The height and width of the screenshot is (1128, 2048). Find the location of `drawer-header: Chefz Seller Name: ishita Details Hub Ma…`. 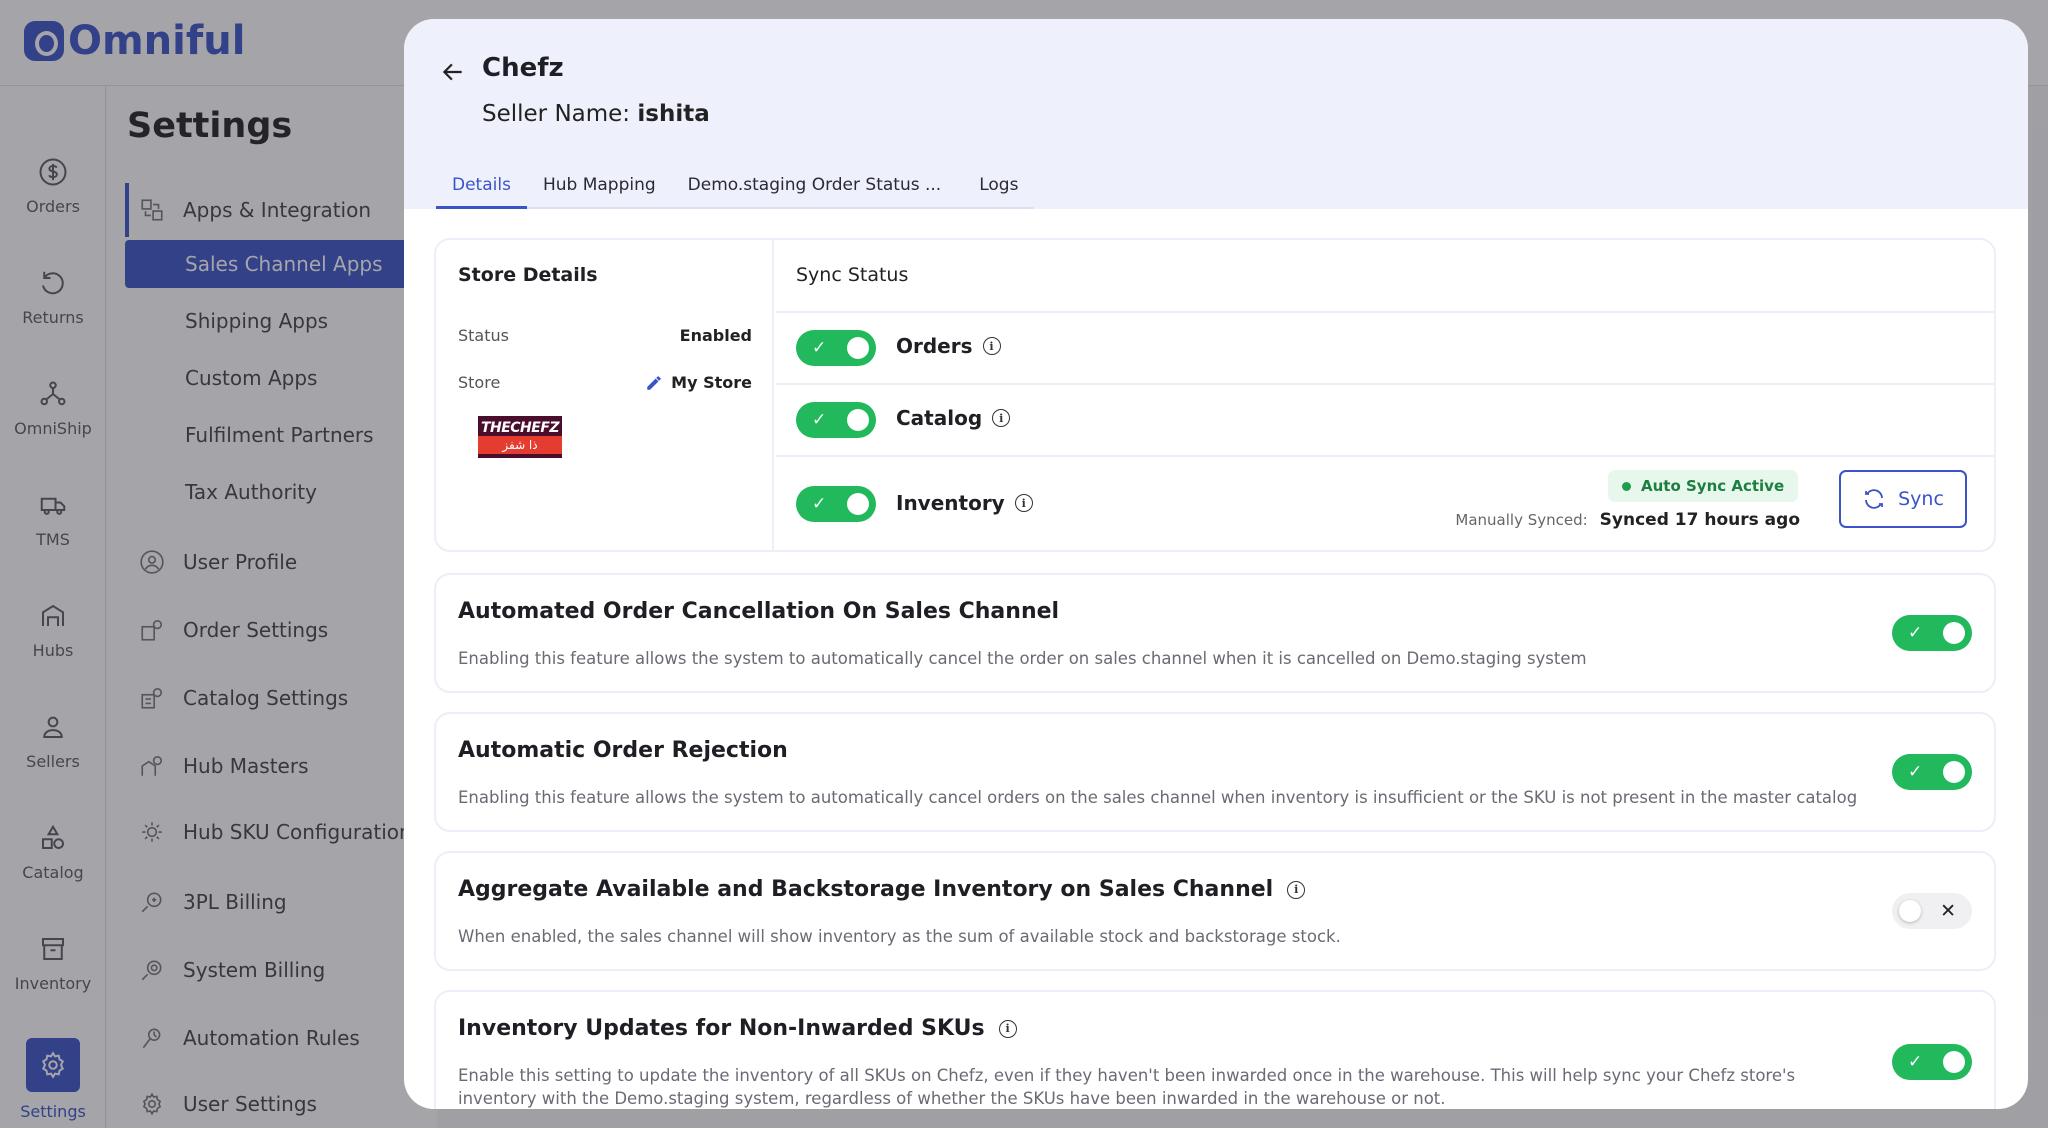

drawer-header: Chefz Seller Name: ishita Details Hub Ma… is located at coordinates (1216, 114).